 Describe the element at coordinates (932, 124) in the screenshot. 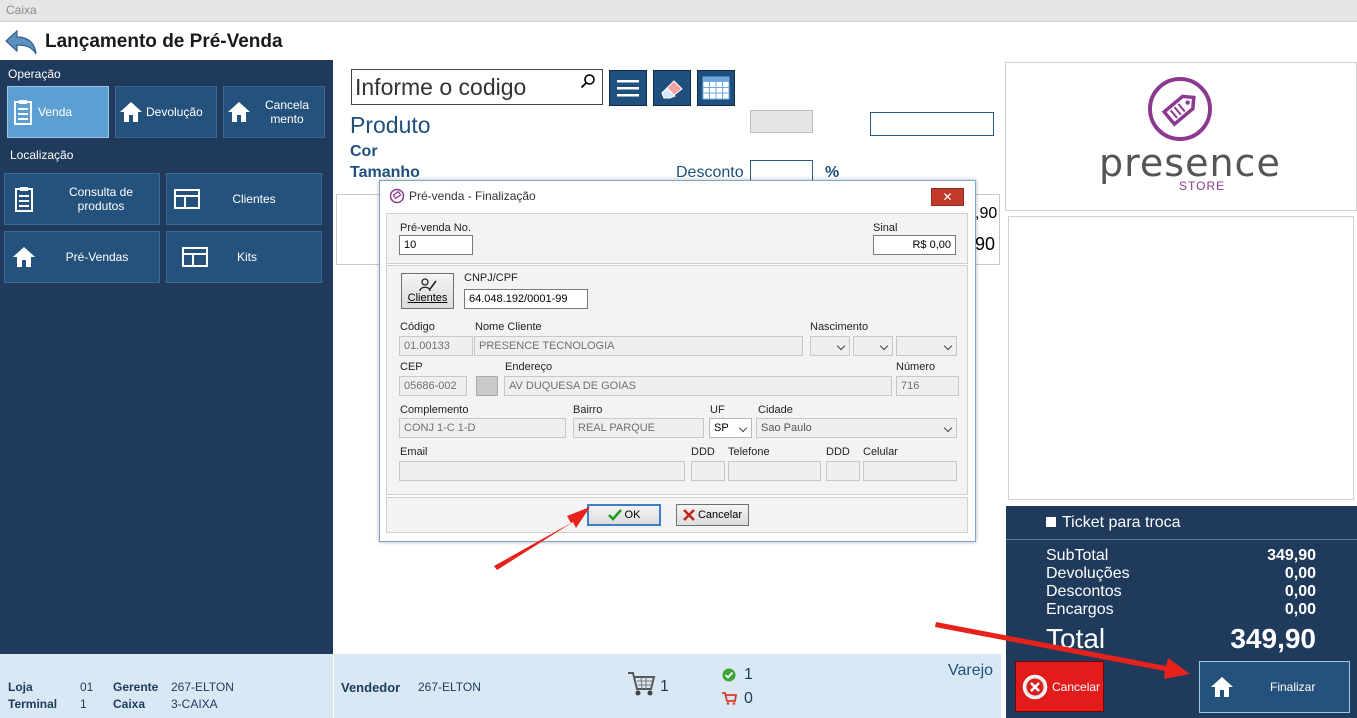

I see `price-field` at that location.